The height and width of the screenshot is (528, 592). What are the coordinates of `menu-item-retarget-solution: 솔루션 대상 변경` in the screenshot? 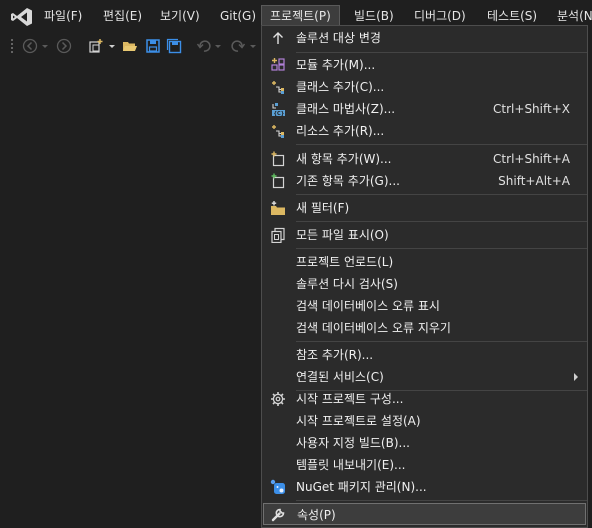 It's located at (424, 38).